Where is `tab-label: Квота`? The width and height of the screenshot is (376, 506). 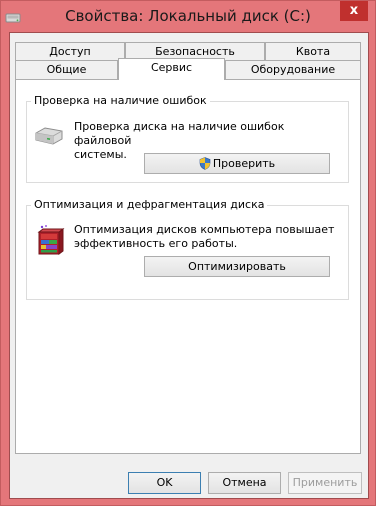
tab-label: Квота is located at coordinates (313, 51).